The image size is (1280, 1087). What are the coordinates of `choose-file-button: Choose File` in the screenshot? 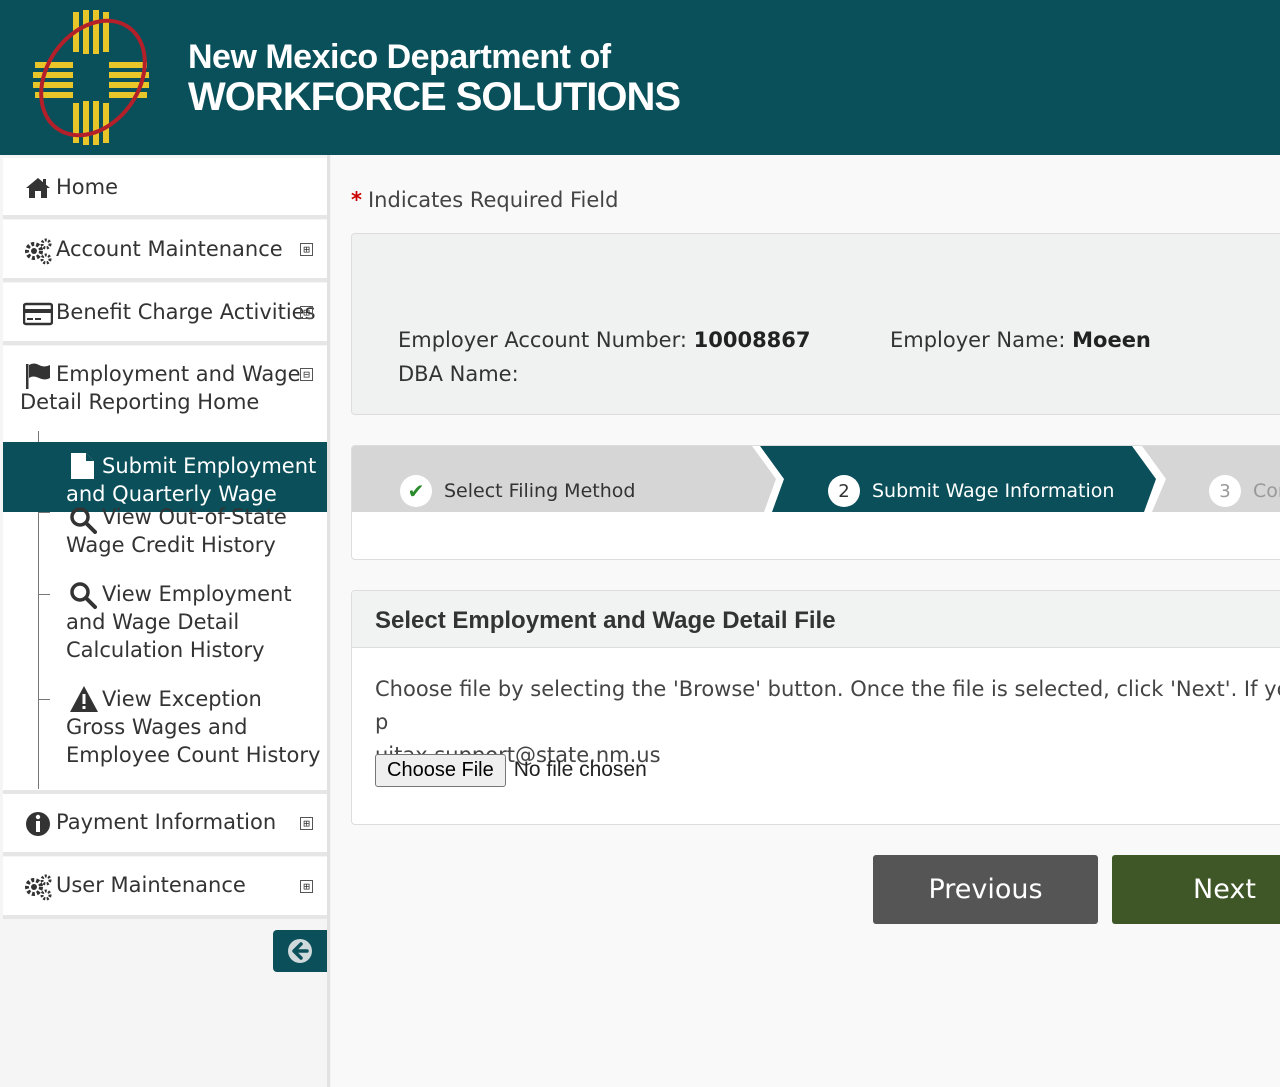 It's located at (440, 770).